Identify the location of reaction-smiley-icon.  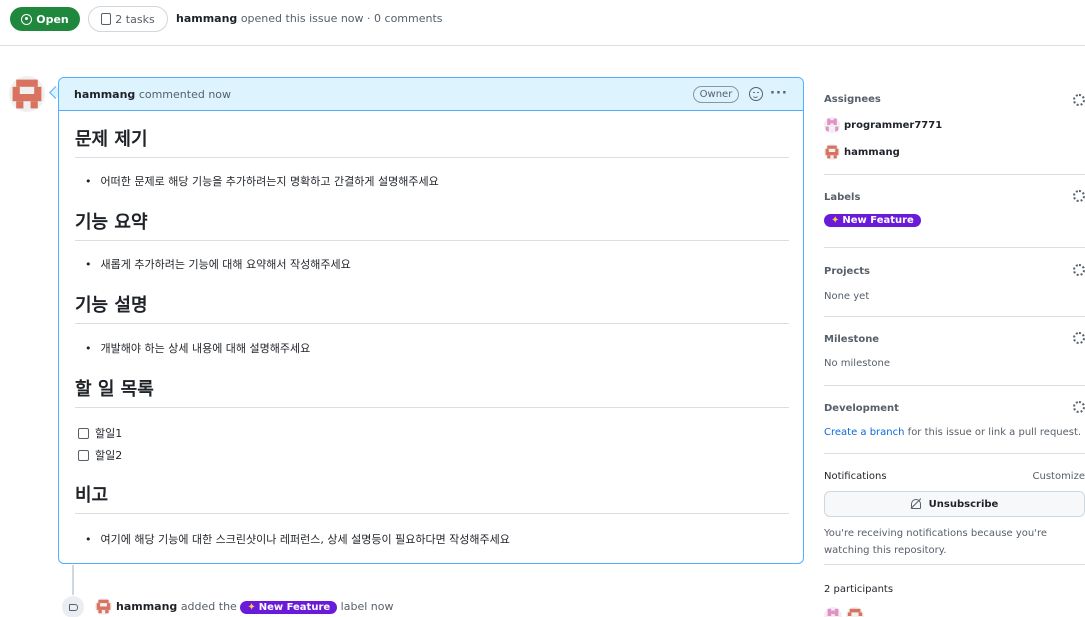
(756, 94).